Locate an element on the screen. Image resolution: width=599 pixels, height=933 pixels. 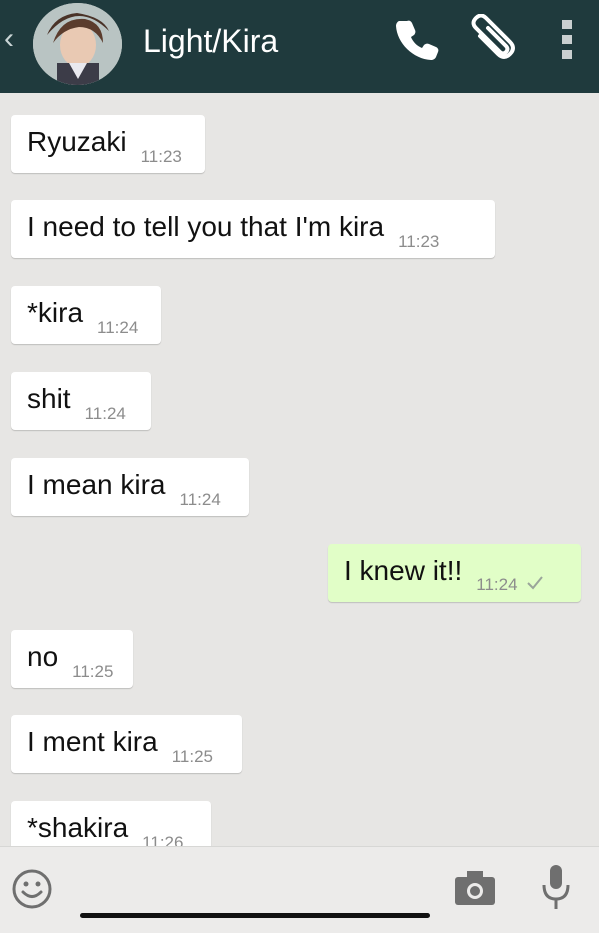
message-text: *shakira is located at coordinates (78, 827).